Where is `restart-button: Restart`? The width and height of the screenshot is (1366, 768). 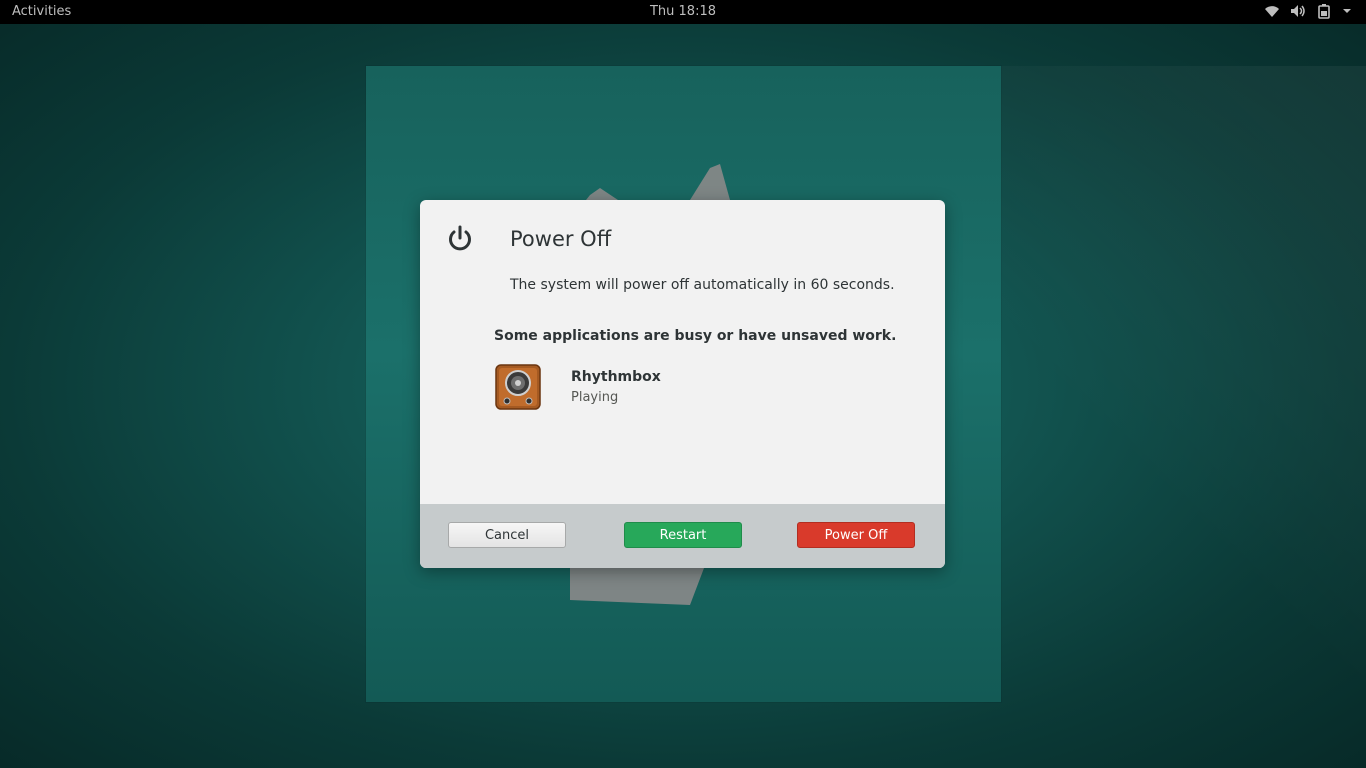
restart-button: Restart is located at coordinates (683, 535).